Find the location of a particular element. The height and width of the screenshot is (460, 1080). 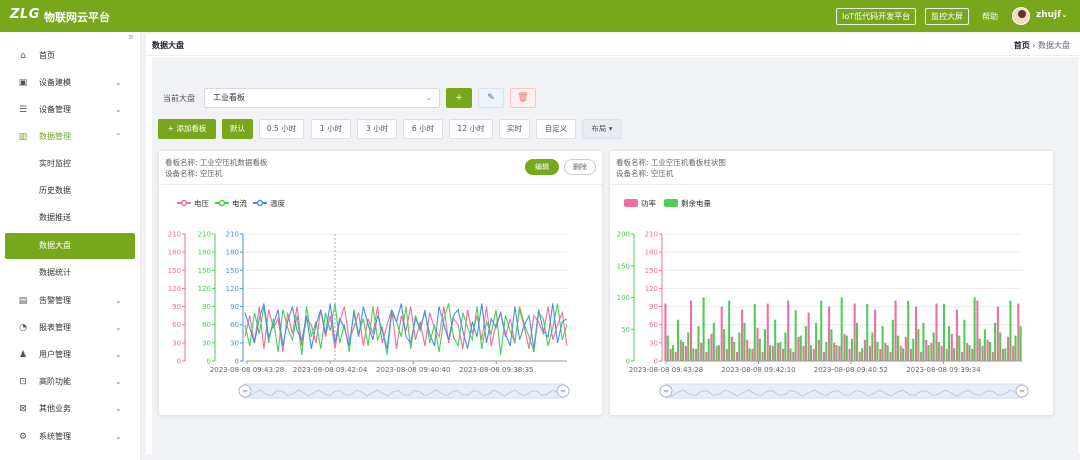

sidebar-item-other: ⊠ 其他业务 ⌄ is located at coordinates (70, 409).